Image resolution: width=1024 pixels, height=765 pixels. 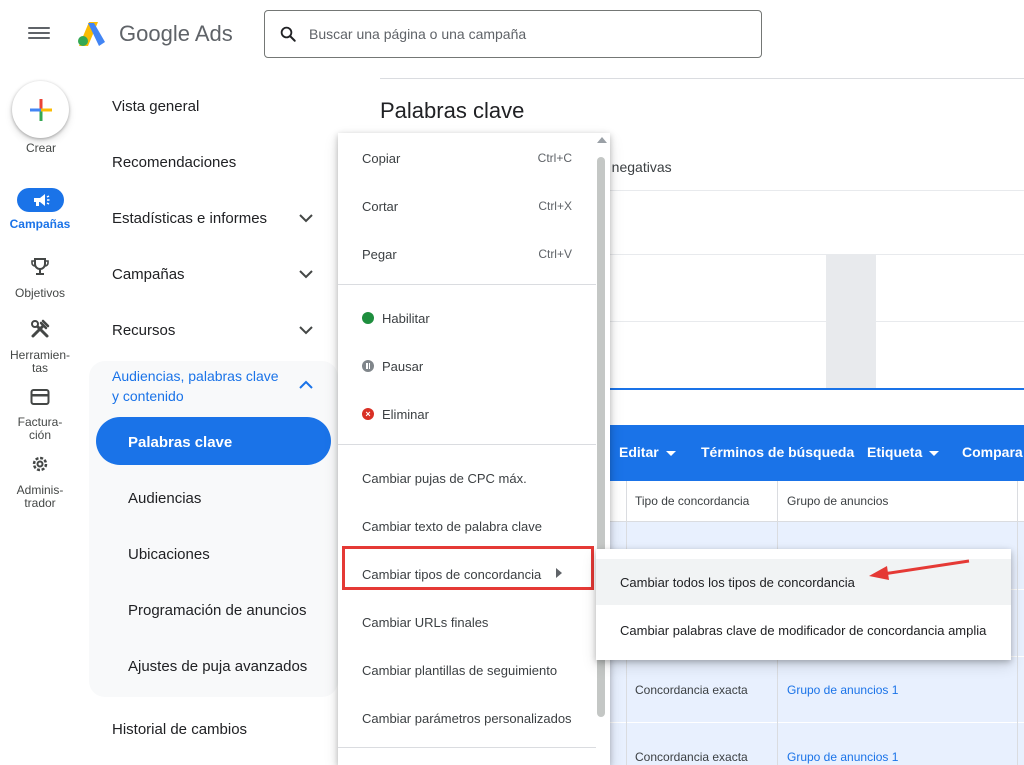 What do you see at coordinates (459, 670) in the screenshot?
I see `menu-change-tracking-templates: Cambiar plantillas de seguimiento` at bounding box center [459, 670].